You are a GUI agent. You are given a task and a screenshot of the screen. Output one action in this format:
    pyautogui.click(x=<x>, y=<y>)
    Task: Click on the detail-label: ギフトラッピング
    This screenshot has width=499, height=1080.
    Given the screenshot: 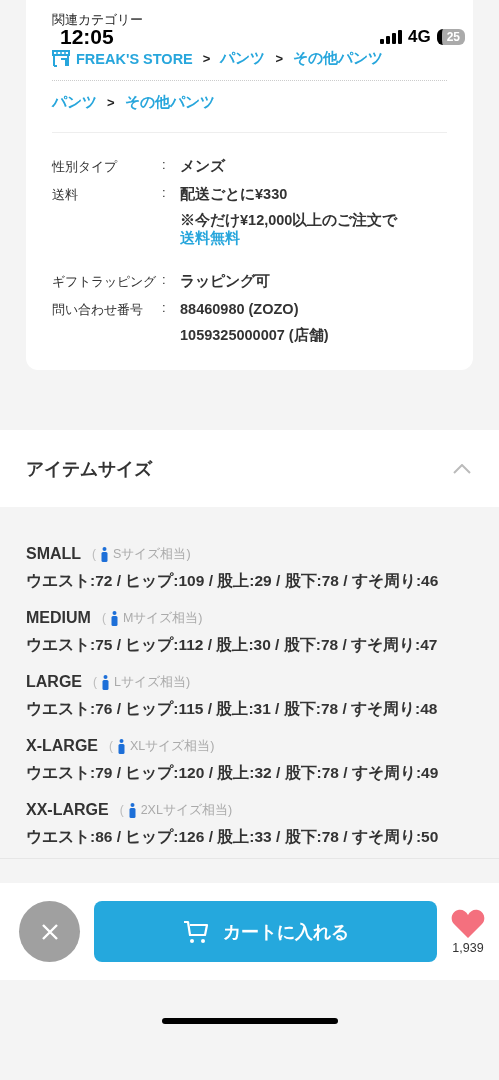 What is the action you would take?
    pyautogui.click(x=104, y=282)
    